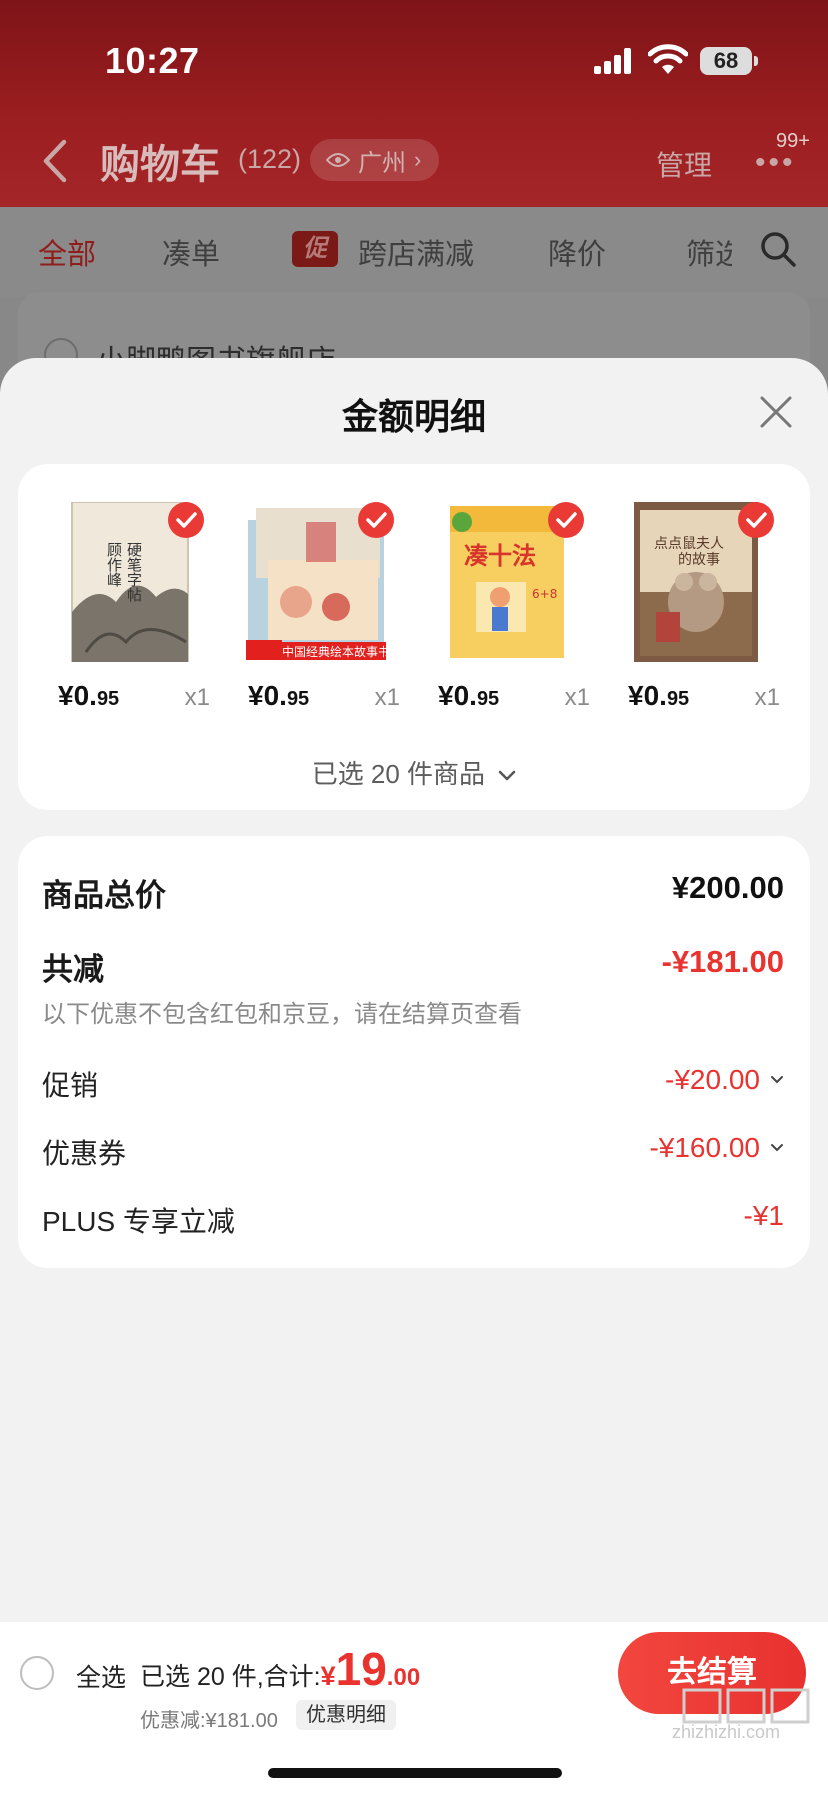  Describe the element at coordinates (382, 163) in the screenshot. I see `location-label: 广州` at that location.